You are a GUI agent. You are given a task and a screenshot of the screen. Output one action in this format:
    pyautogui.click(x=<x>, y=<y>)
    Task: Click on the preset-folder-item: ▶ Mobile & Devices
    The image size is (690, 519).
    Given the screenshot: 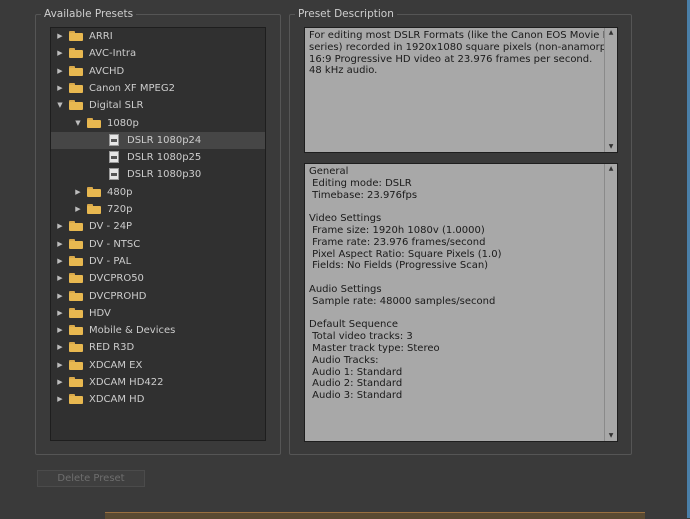 What is the action you would take?
    pyautogui.click(x=158, y=330)
    